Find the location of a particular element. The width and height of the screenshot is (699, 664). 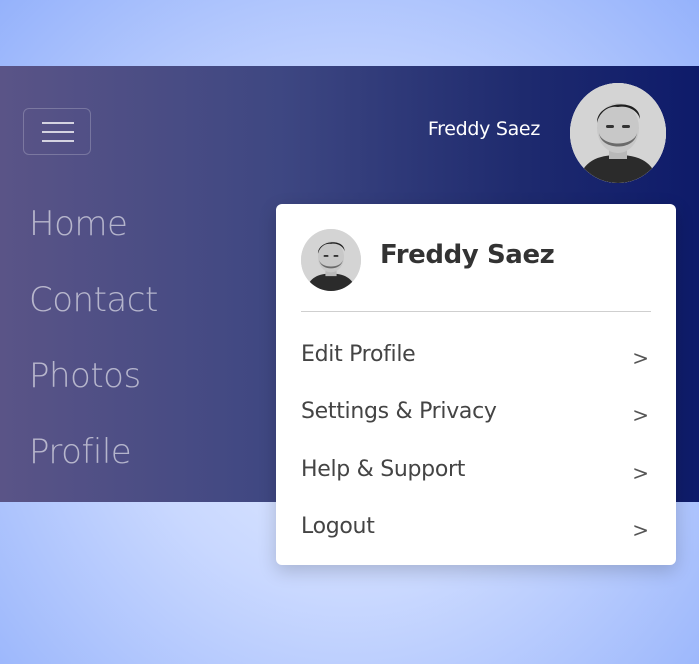

nav-link-contact: Contact is located at coordinates (93, 316).